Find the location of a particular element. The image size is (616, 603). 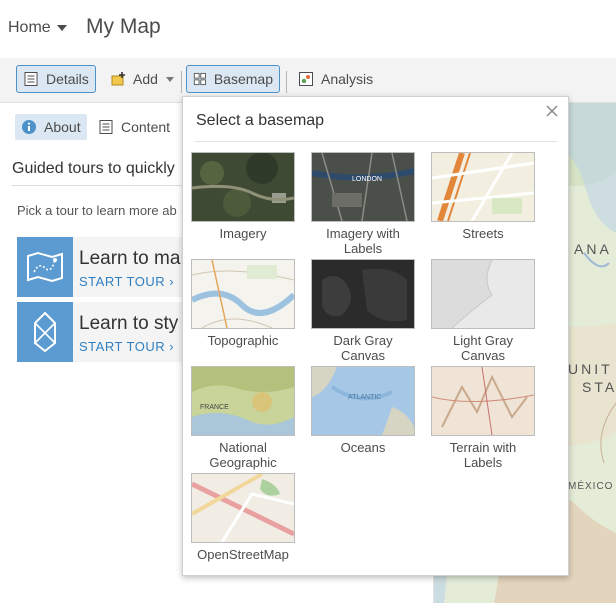

content-list-icon is located at coordinates (106, 127).